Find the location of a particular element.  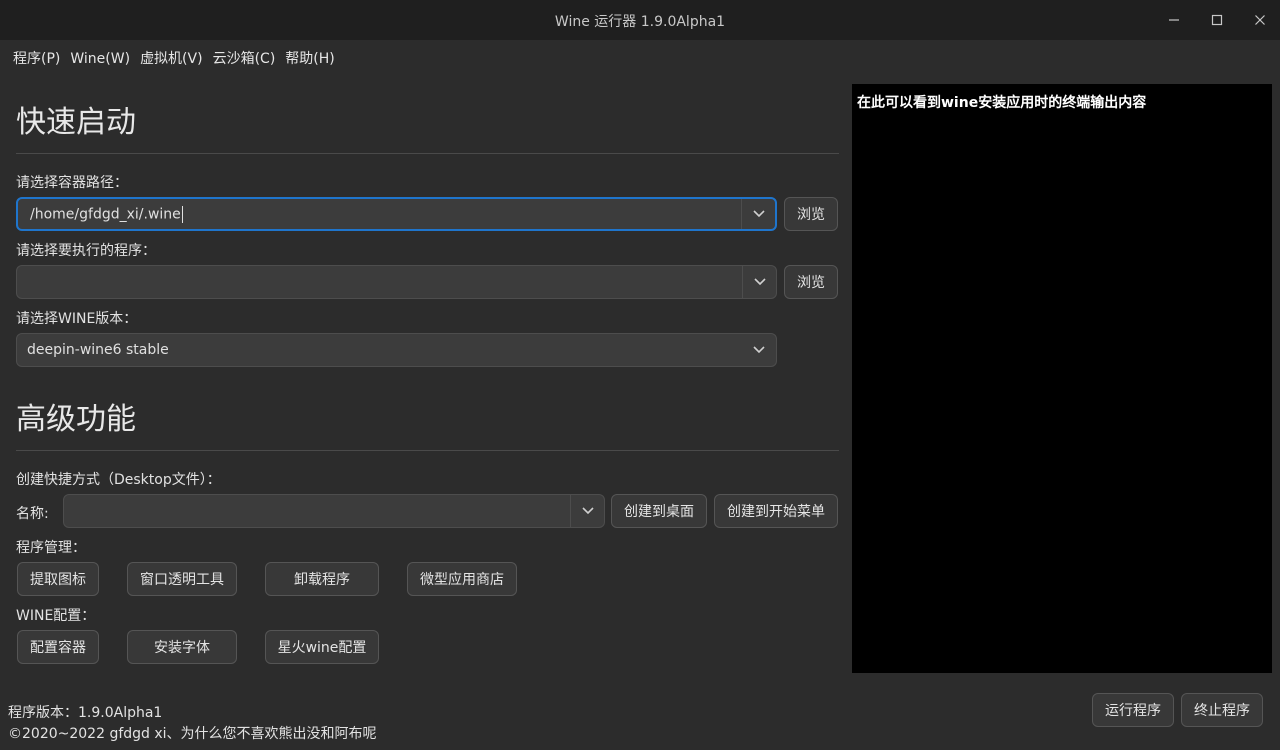

extract-icon-button: 提取图标 is located at coordinates (58, 579).